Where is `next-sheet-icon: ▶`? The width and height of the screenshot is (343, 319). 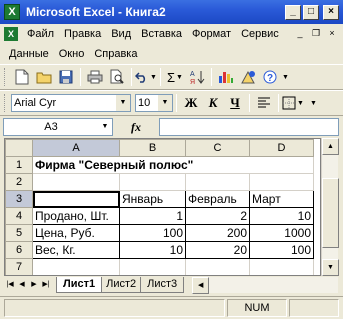
next-sheet-icon: ▶ is located at coordinates (34, 285).